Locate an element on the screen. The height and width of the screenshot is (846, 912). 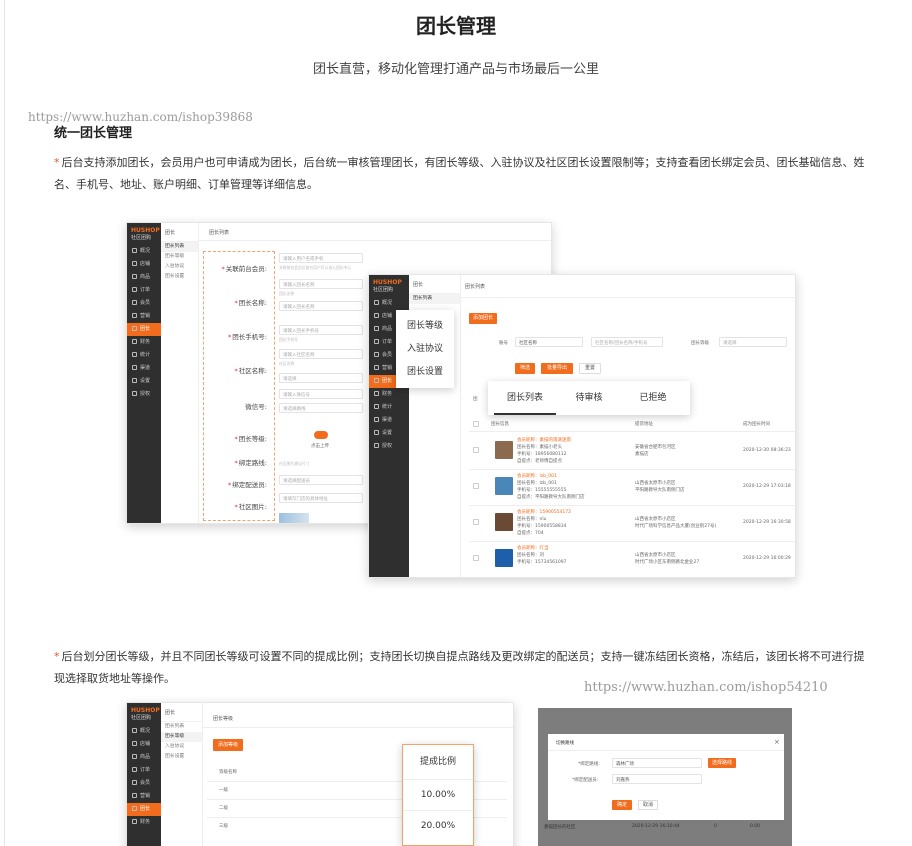
finance-icon is located at coordinates (134, 341).